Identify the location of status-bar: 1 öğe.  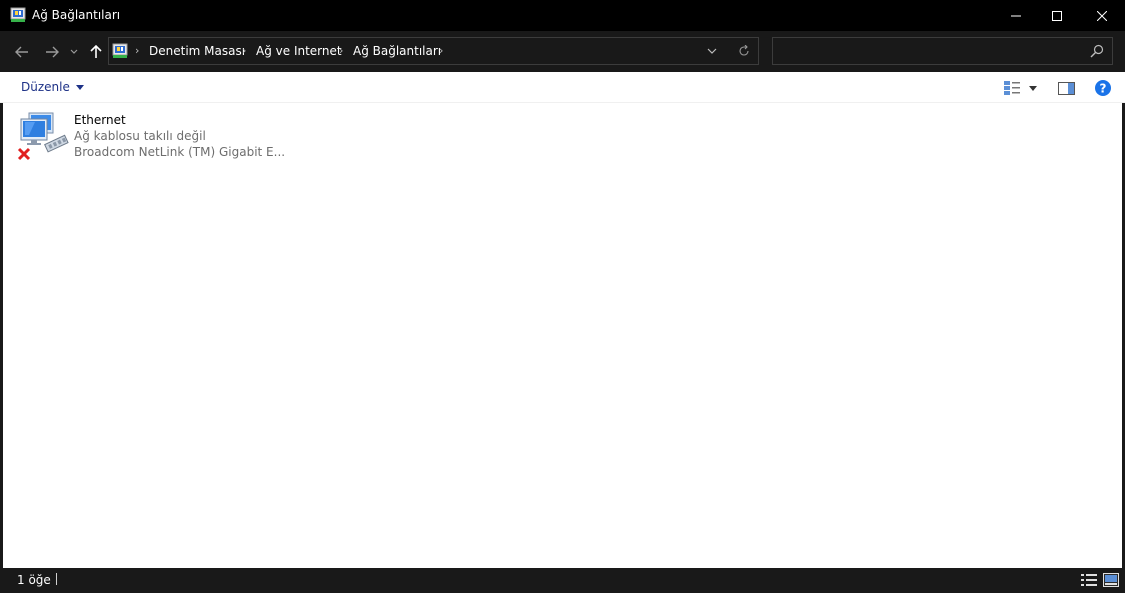
(562, 580).